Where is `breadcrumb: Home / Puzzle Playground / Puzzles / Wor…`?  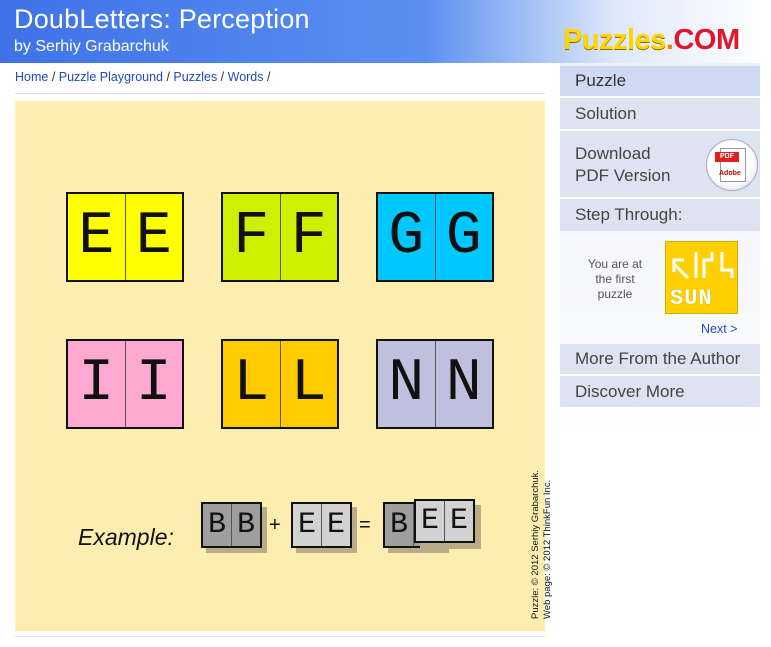
breadcrumb: Home / Puzzle Playground / Puzzles / Wor… is located at coordinates (142, 77).